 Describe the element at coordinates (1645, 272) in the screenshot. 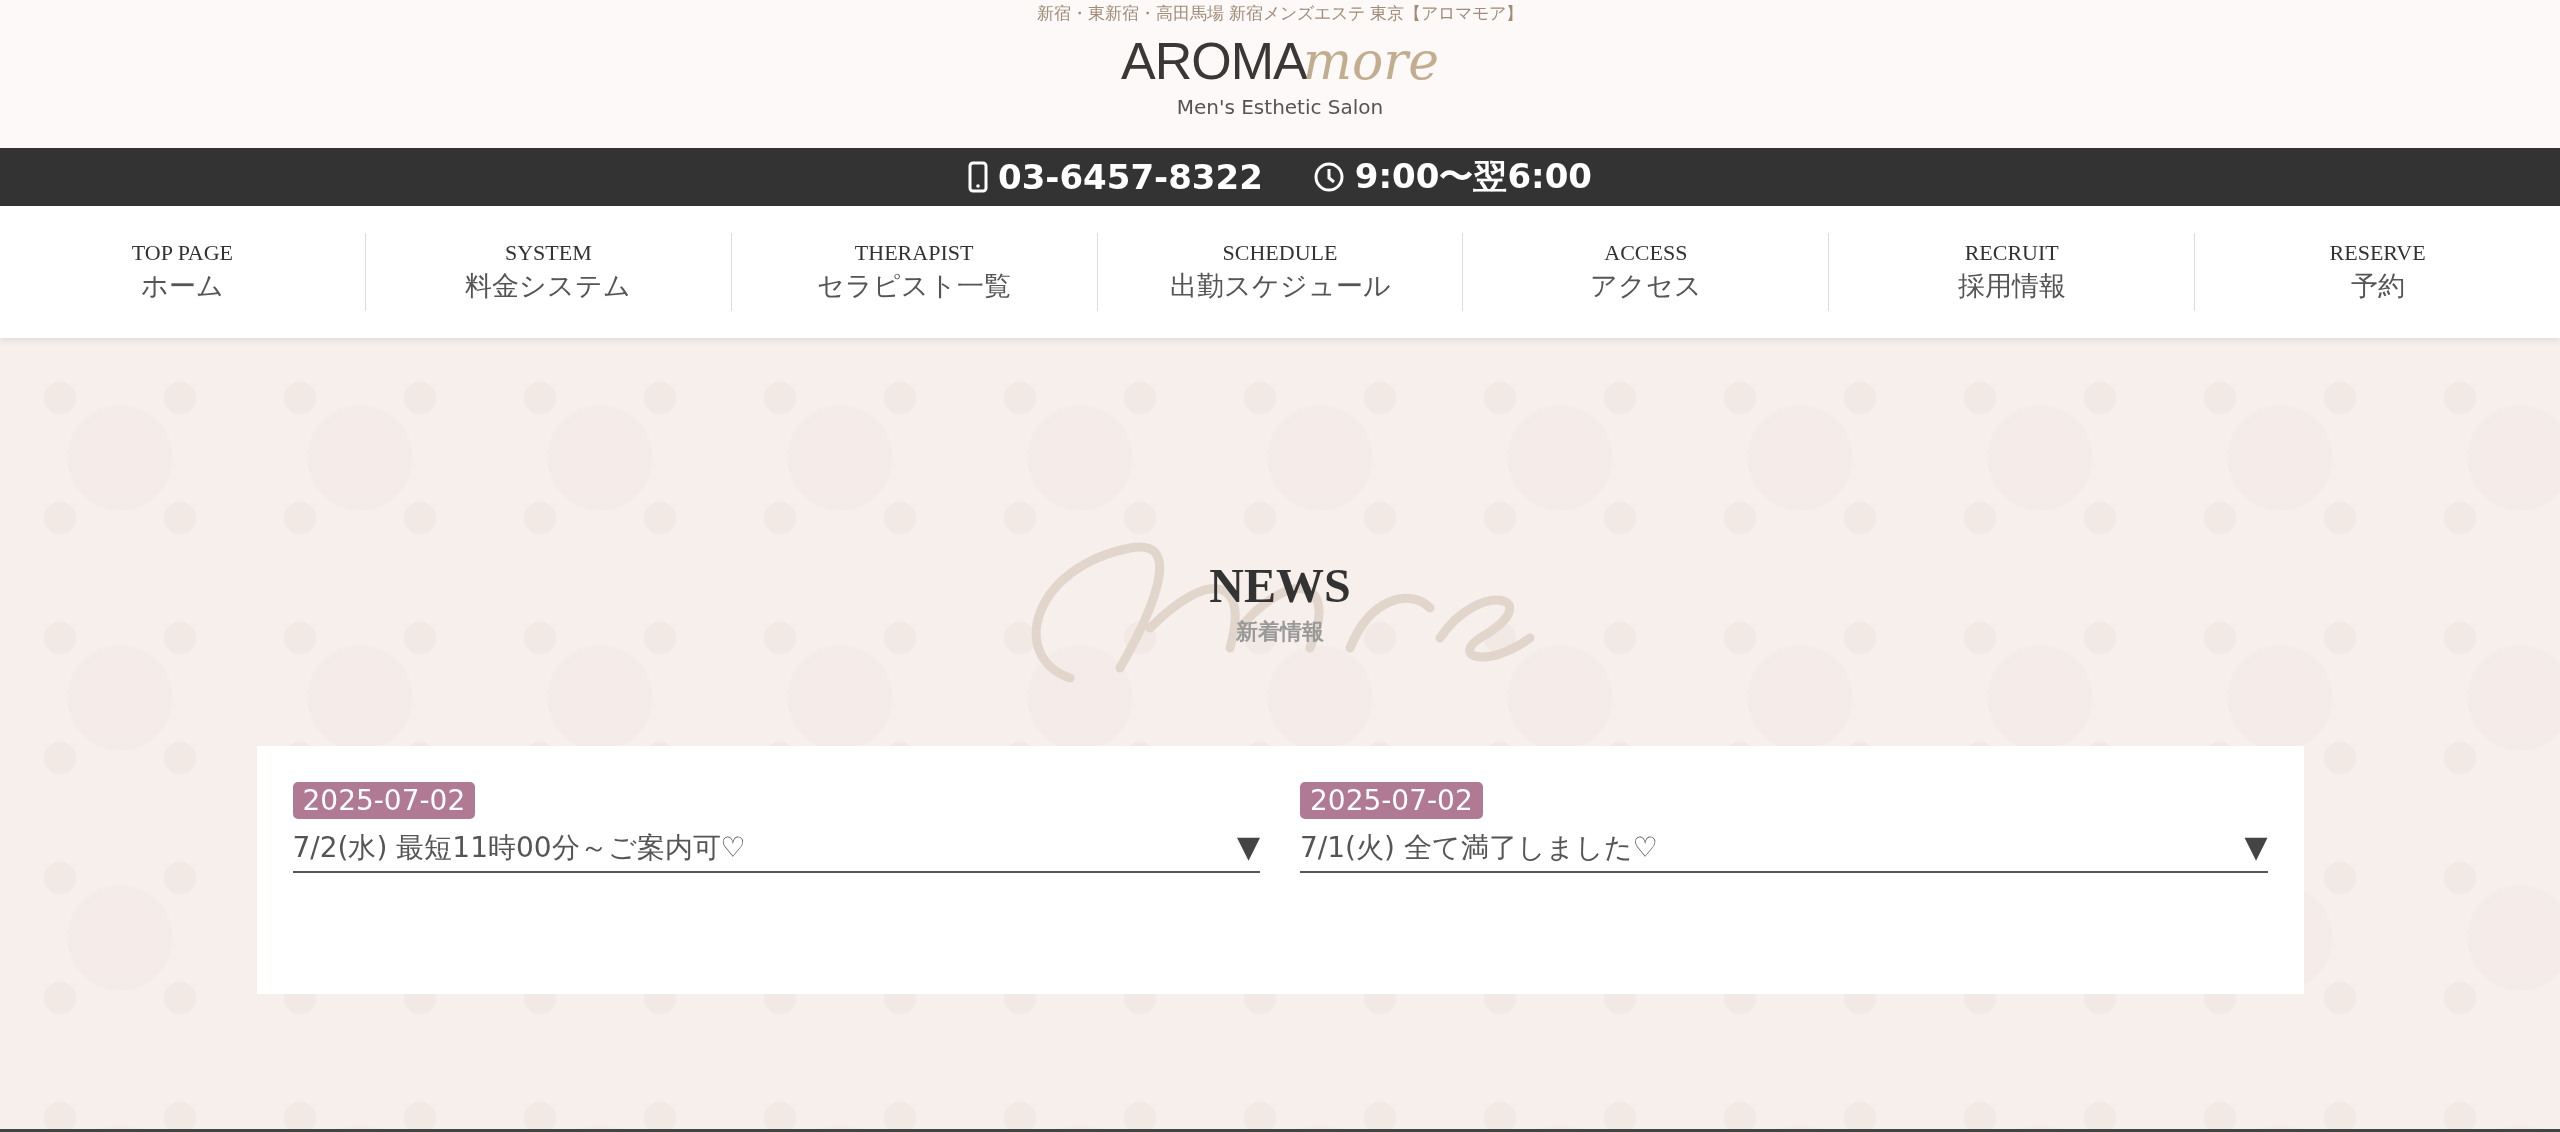

I see `nav-link: ACCESS アクセス` at that location.